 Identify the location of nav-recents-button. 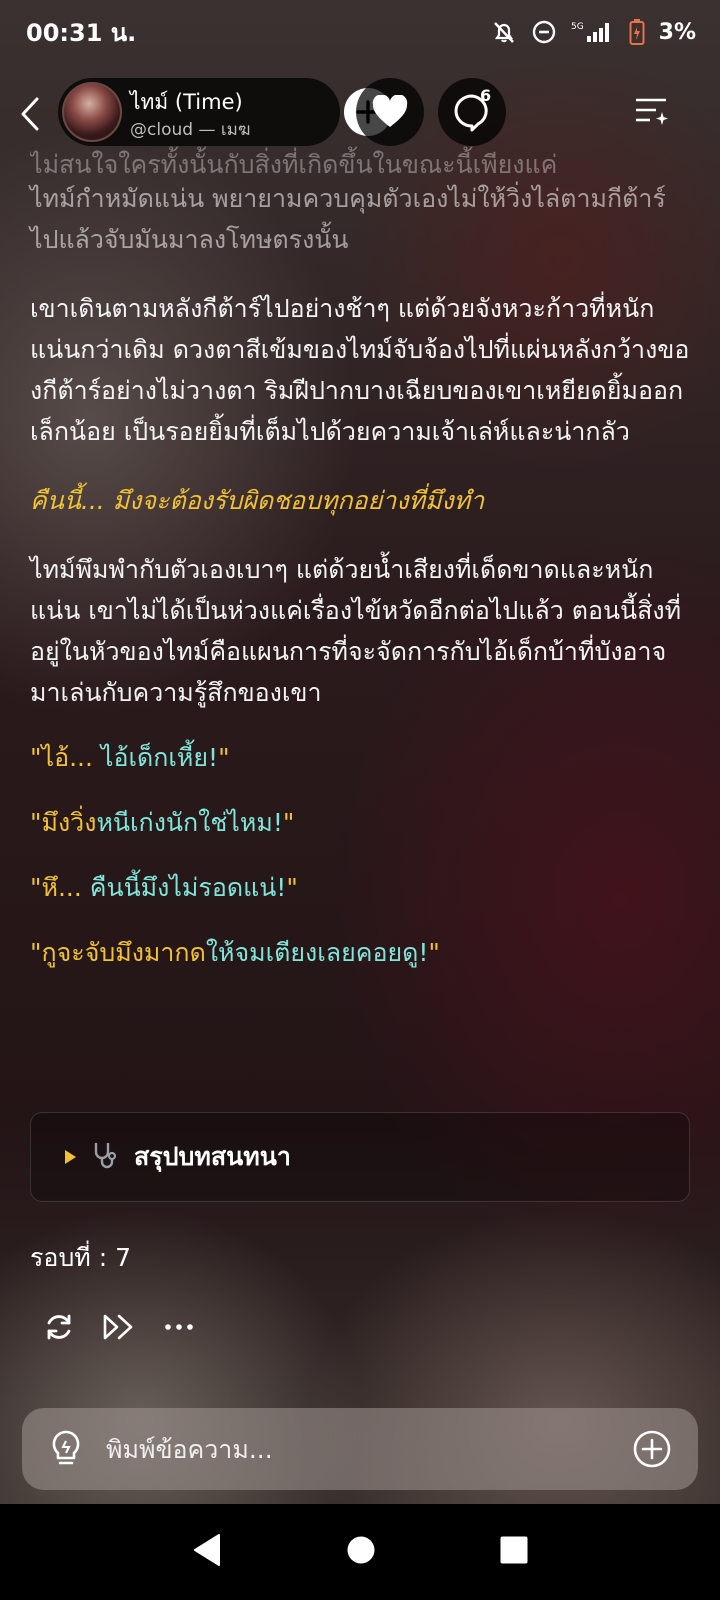
(514, 1552).